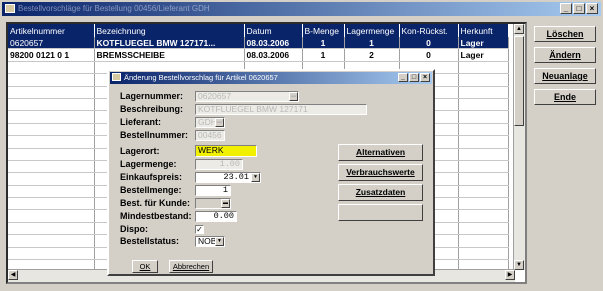  I want to click on dialog-minimize-button: _, so click(403, 77).